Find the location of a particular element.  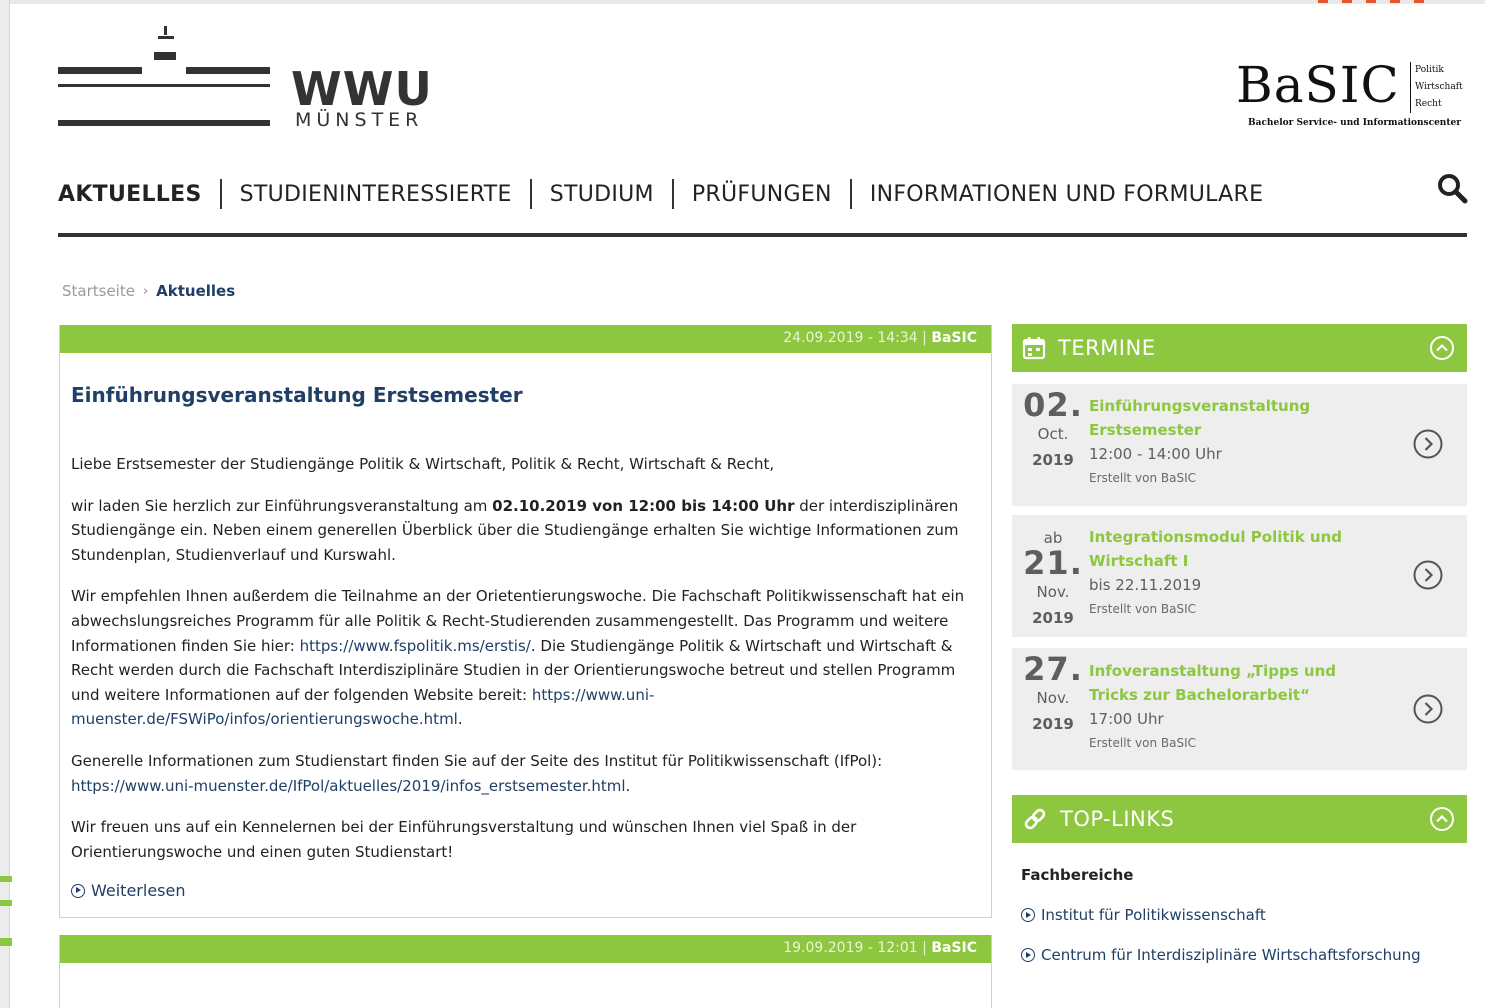

breadcrumb: Startseite › Aktuelles is located at coordinates (148, 291).